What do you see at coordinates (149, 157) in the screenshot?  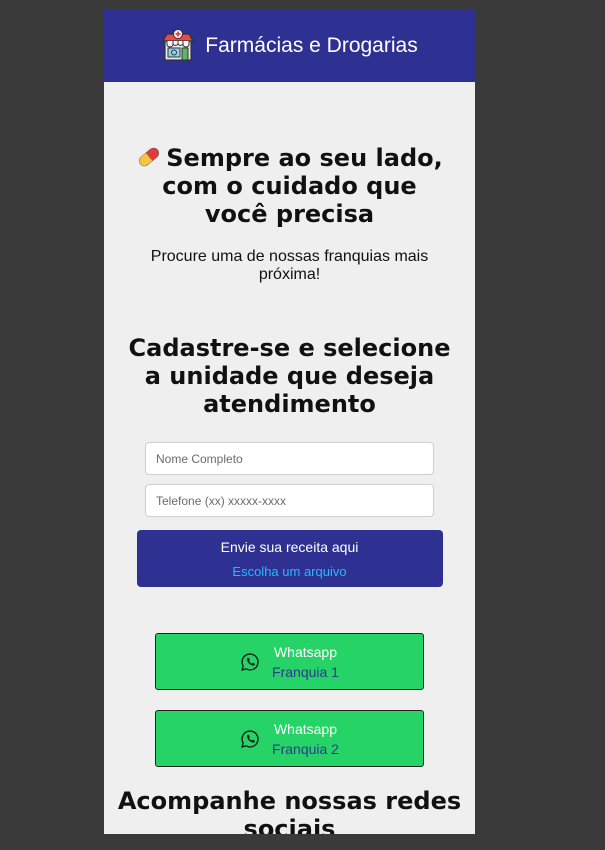 I see `pill-capsule-icon` at bounding box center [149, 157].